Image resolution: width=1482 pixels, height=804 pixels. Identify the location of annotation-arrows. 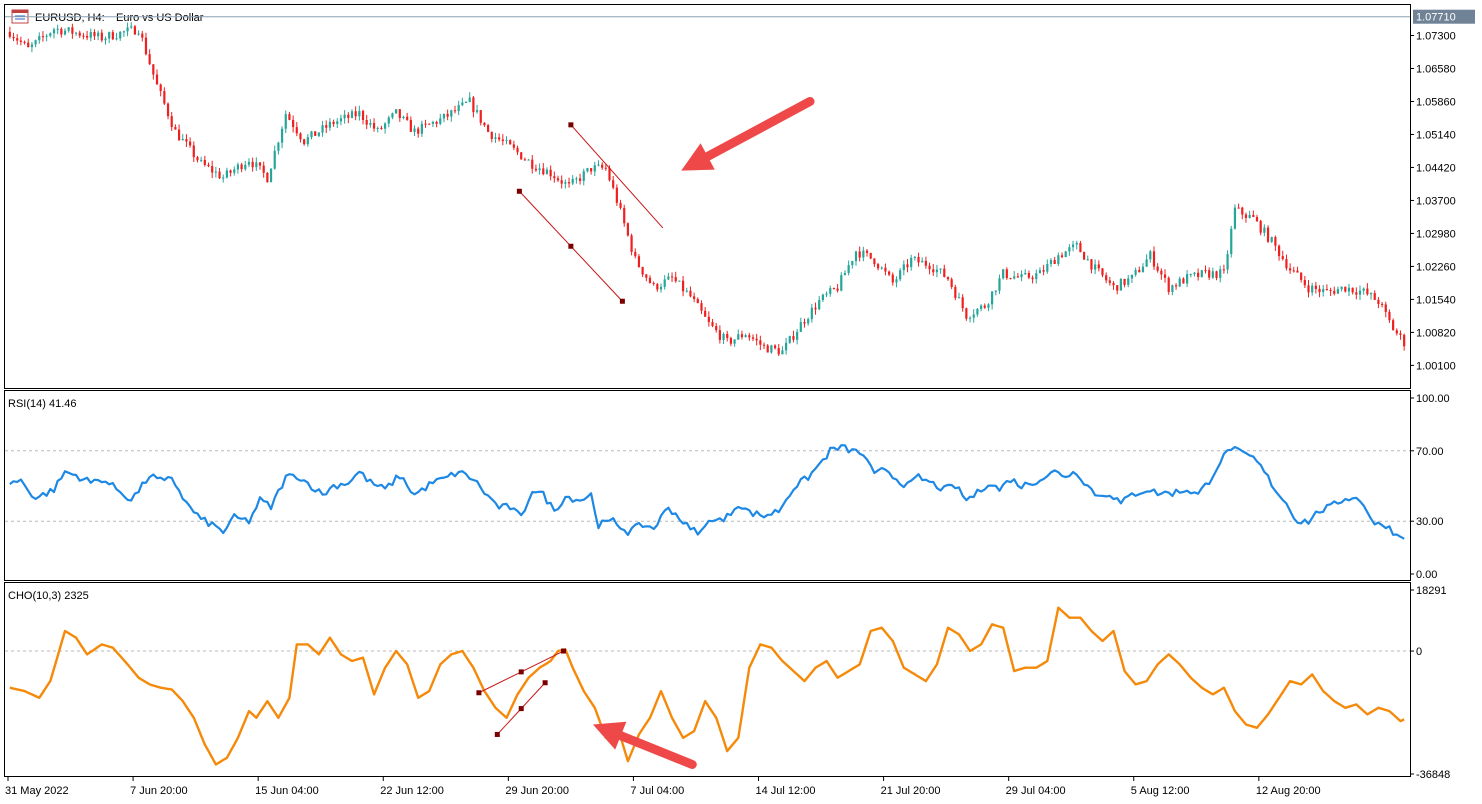
(703, 432).